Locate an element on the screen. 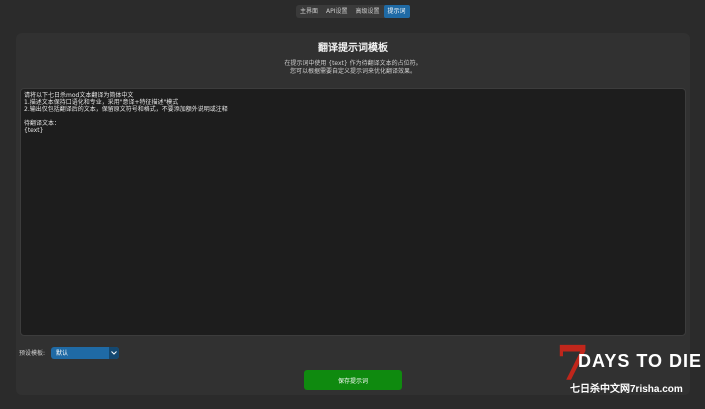 The height and width of the screenshot is (409, 705). tab-prompt: 提示词 is located at coordinates (396, 11).